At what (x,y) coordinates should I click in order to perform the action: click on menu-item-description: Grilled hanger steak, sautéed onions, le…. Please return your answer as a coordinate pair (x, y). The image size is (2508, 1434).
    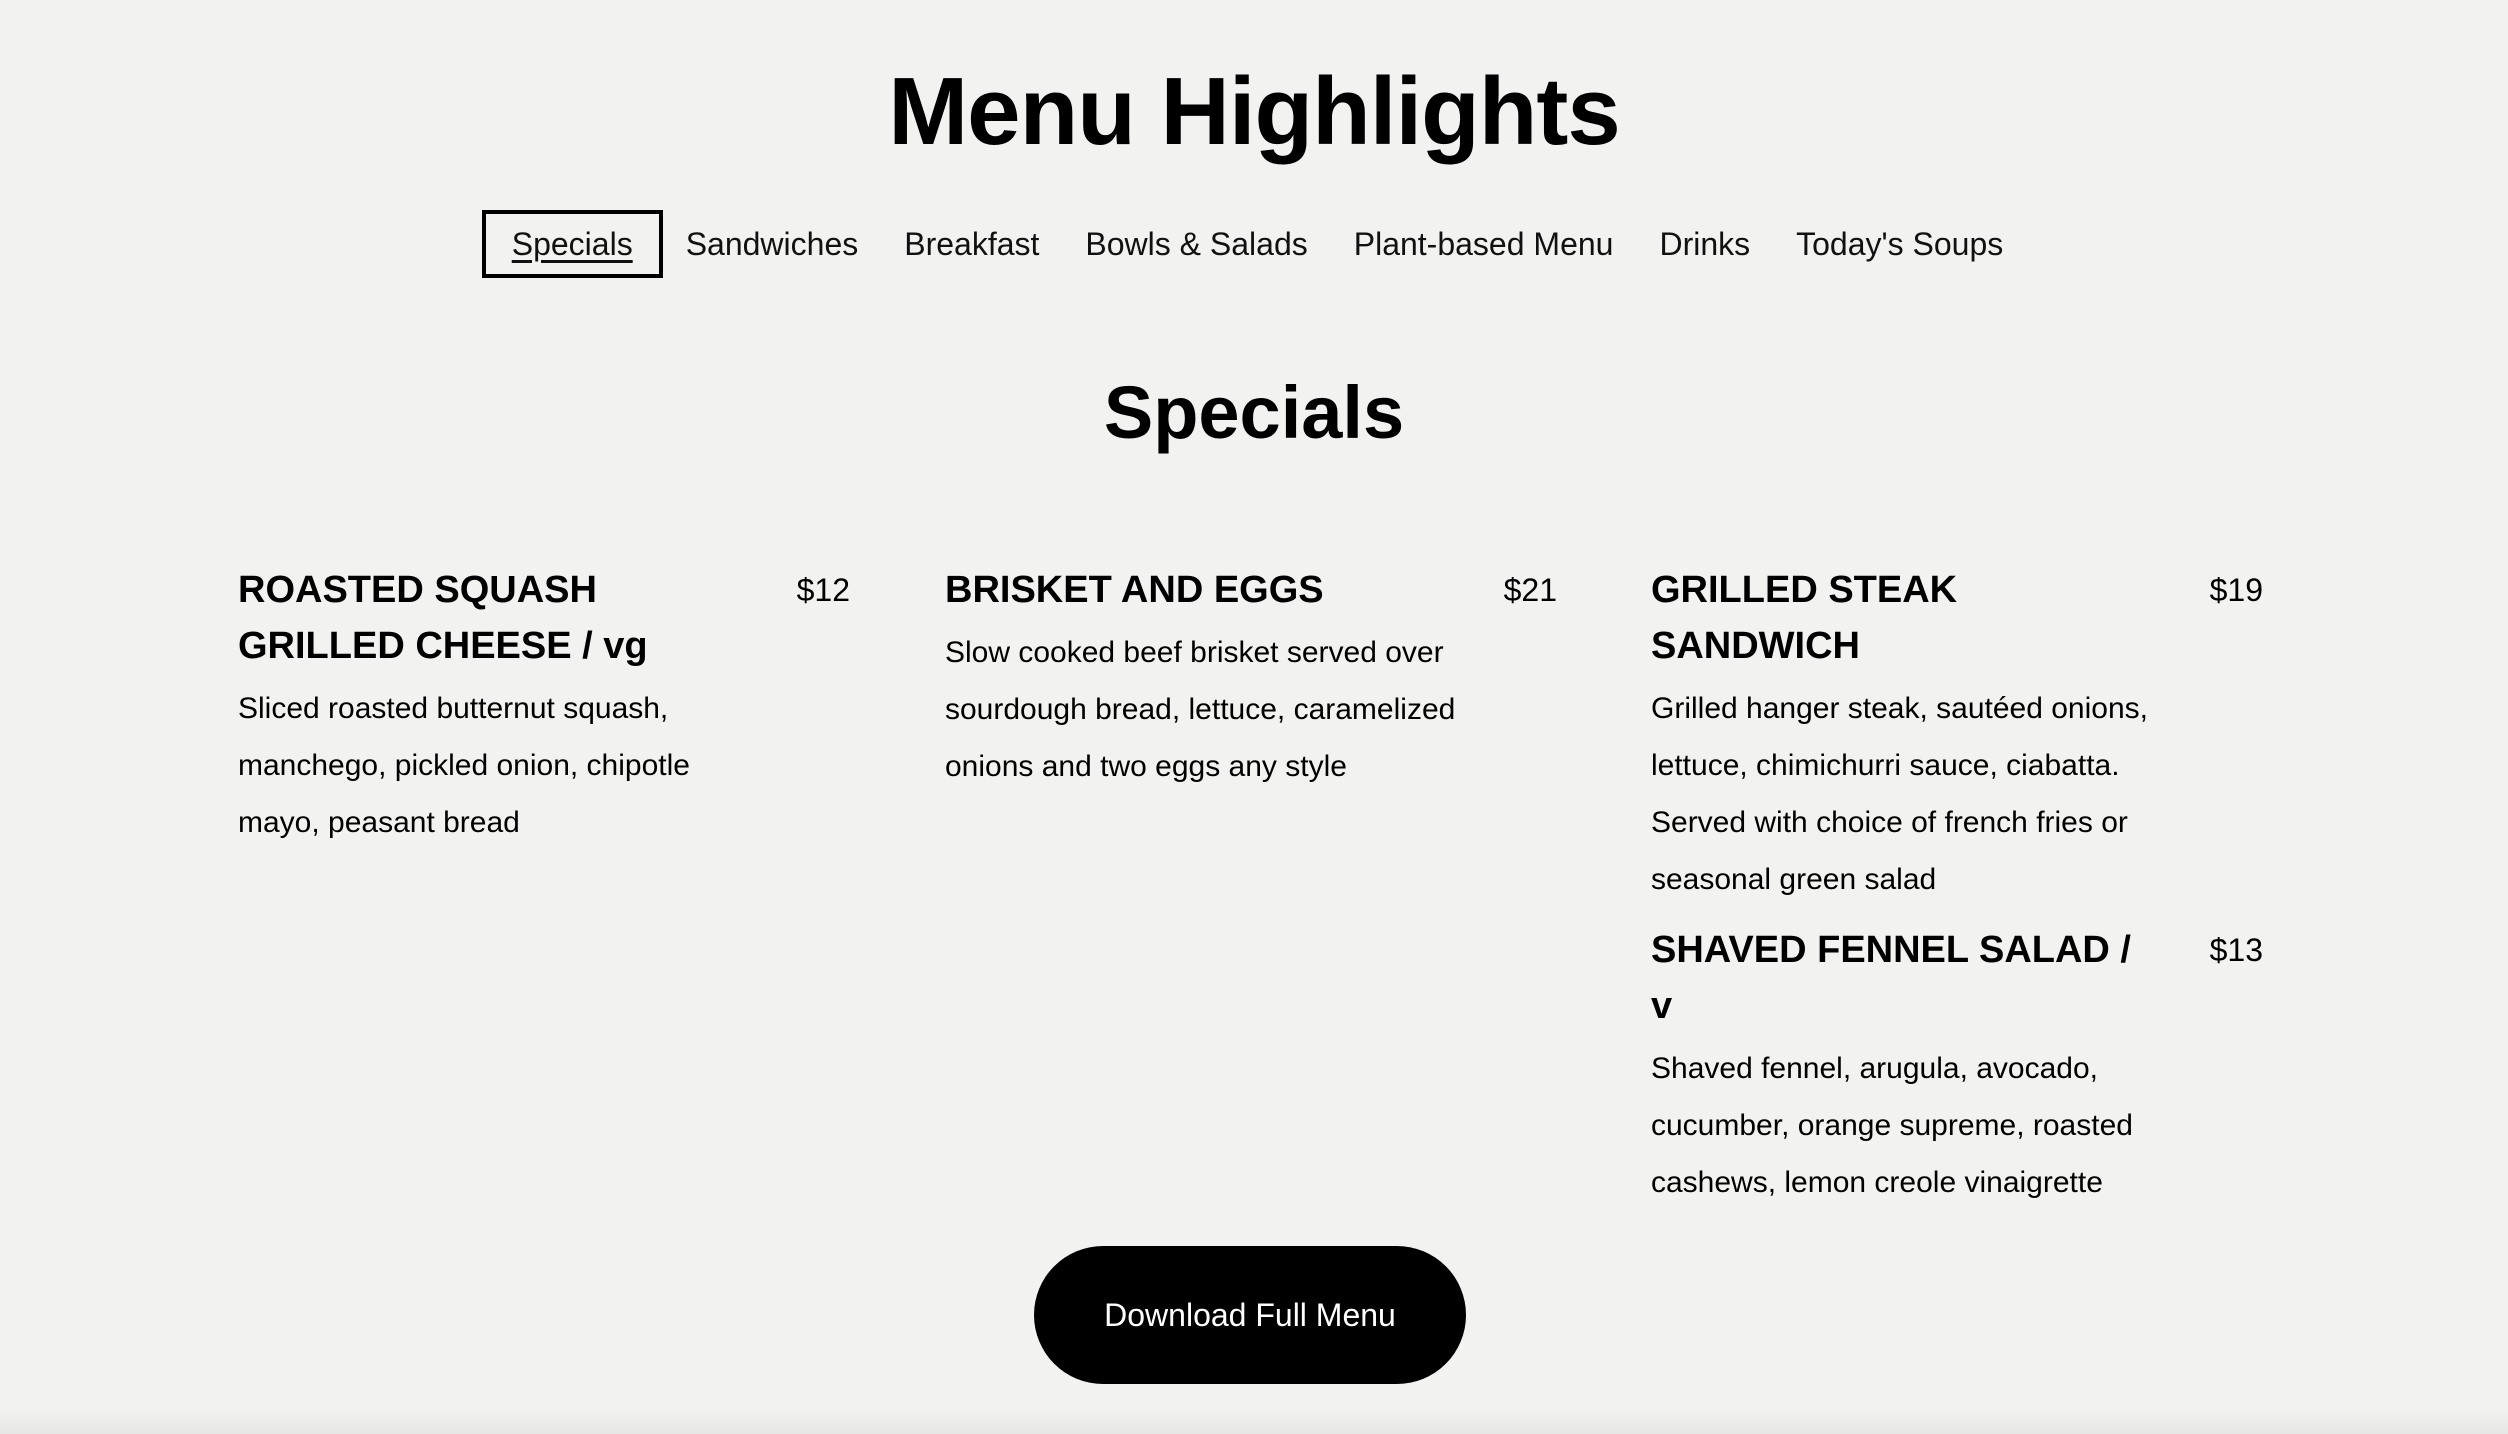
    Looking at the image, I should click on (1899, 794).